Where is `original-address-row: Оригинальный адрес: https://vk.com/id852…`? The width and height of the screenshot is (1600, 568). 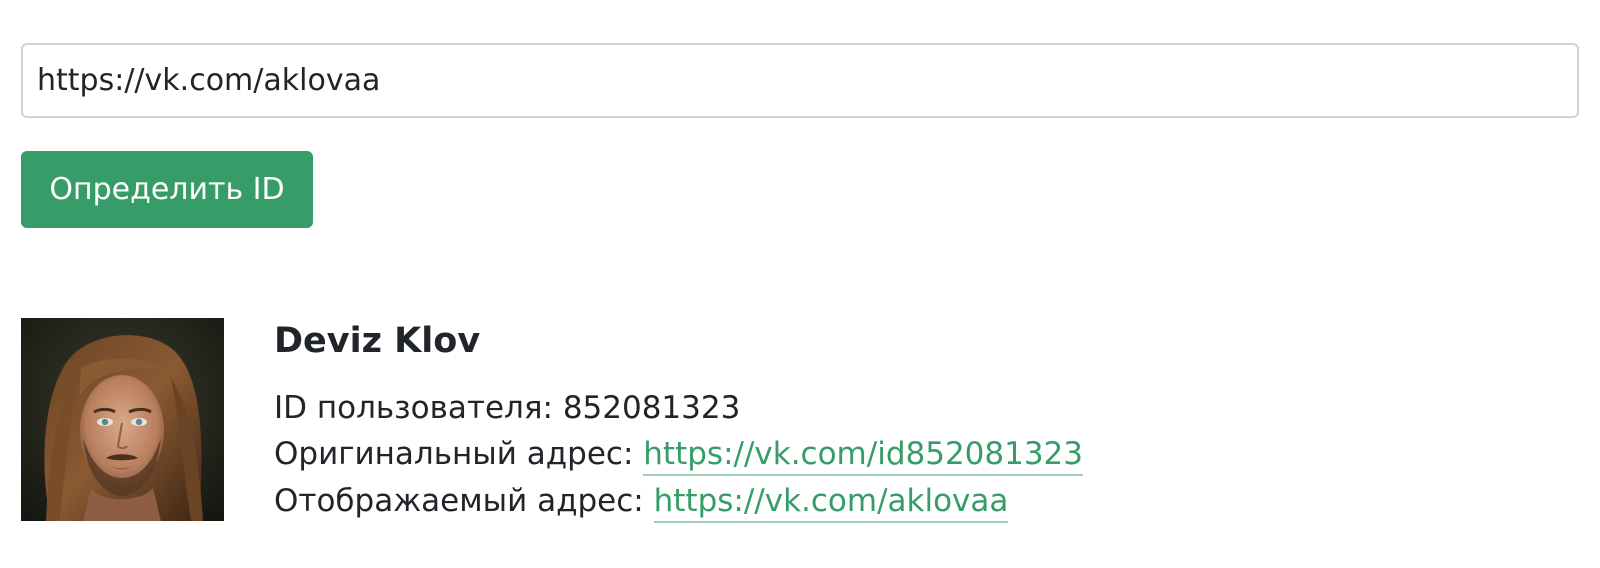
original-address-row: Оригинальный адрес: https://vk.com/id852… is located at coordinates (679, 455).